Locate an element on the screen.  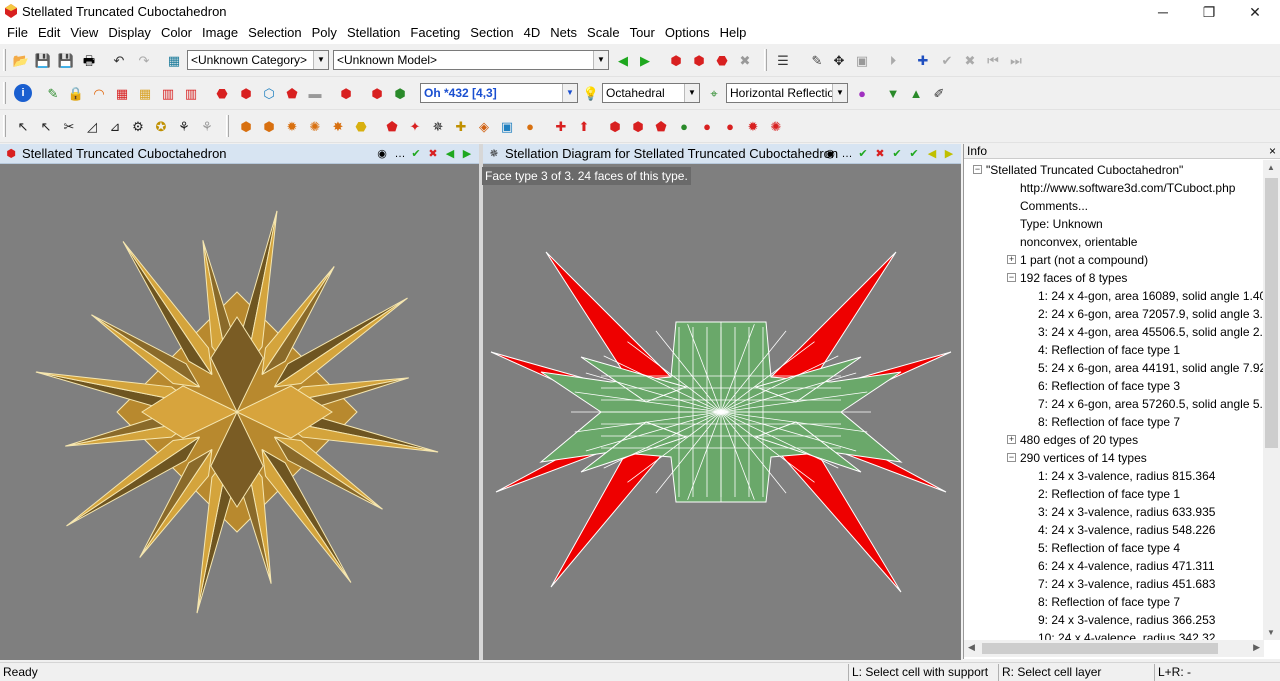
play-icon: ⏵ is located at coordinates (893, 60).